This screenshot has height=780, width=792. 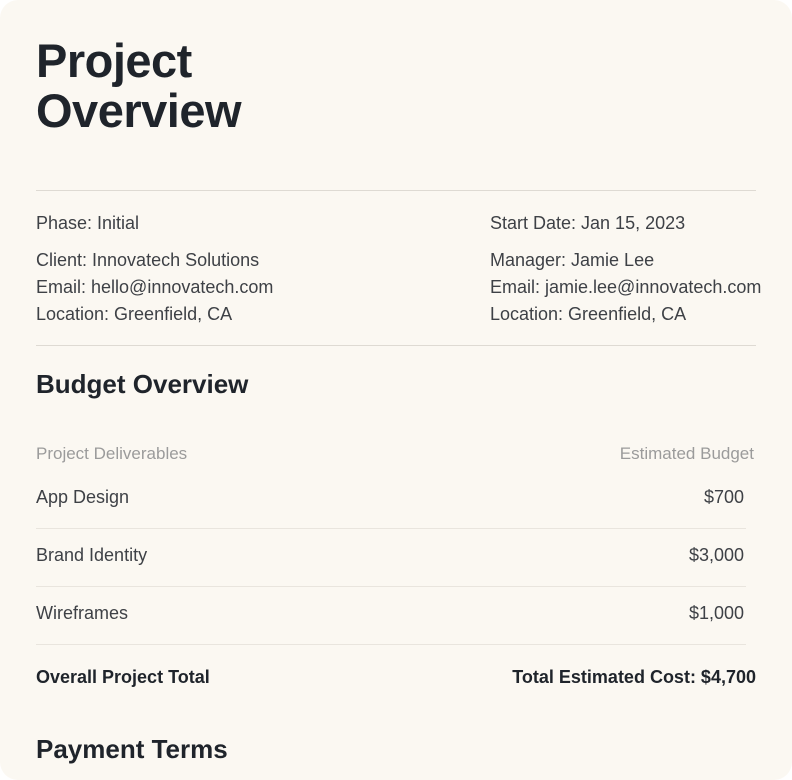 I want to click on page-title: Project Overview, so click(x=139, y=85).